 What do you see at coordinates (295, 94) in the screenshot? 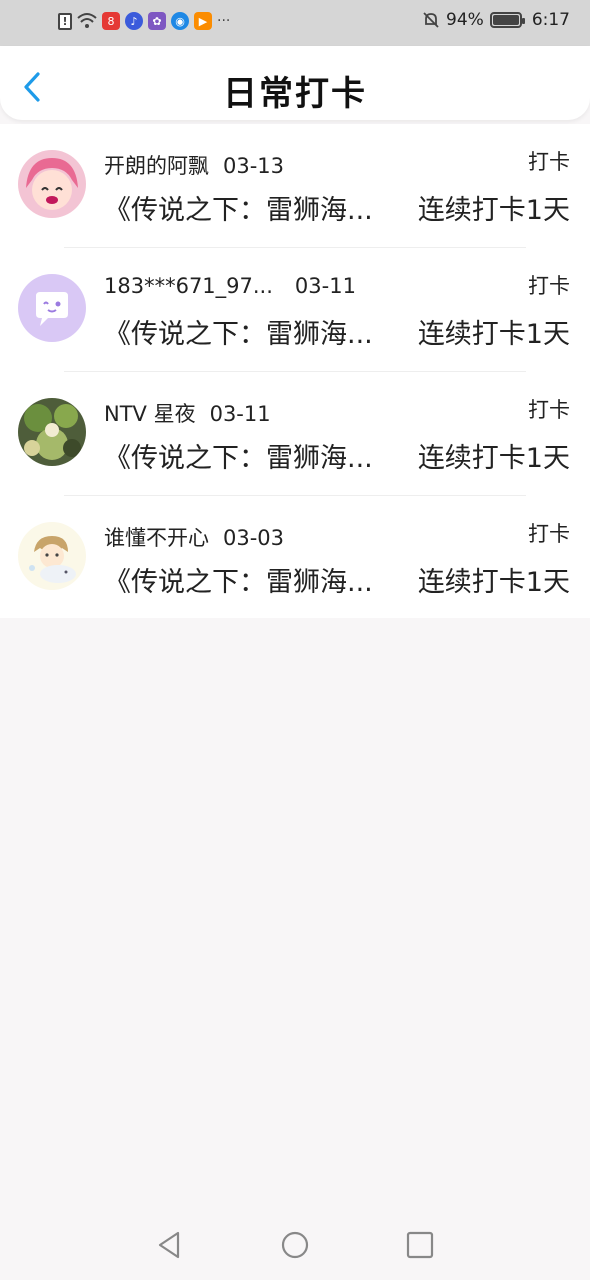
I see `page-title: 日常打卡` at bounding box center [295, 94].